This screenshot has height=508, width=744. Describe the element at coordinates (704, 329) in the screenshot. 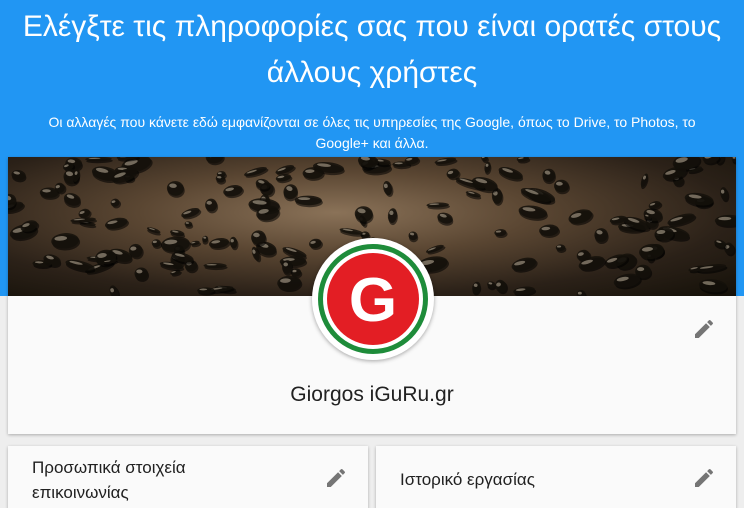

I see `edit-profile-pencil-icon` at that location.